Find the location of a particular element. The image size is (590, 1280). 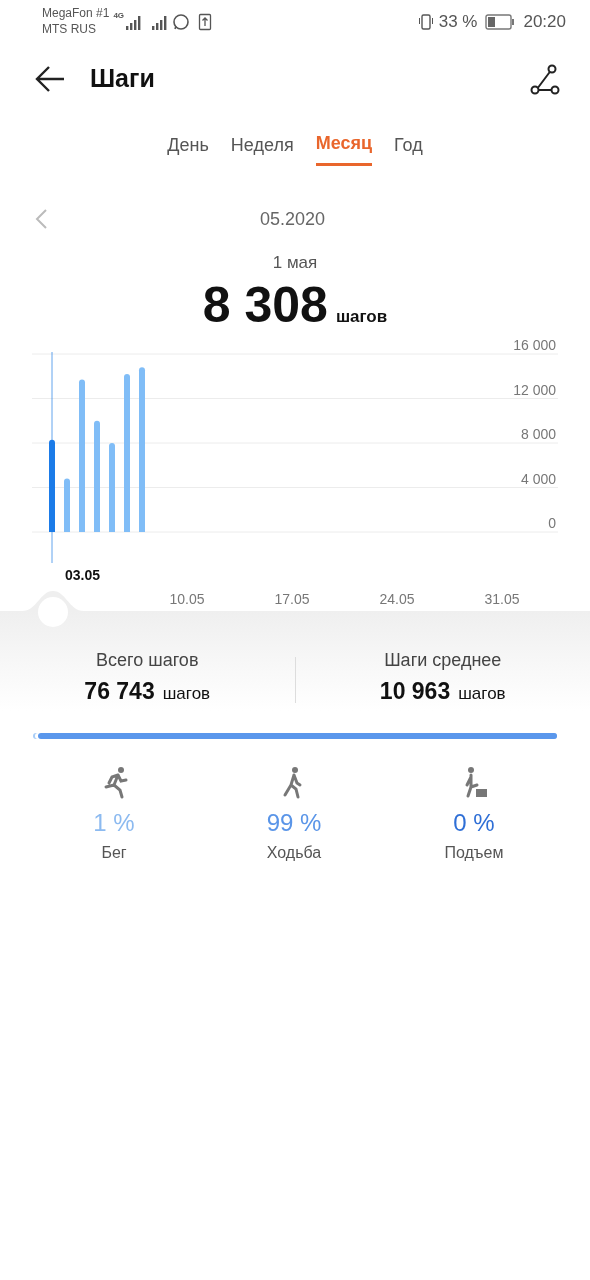

period-label: 05.2020 is located at coordinates (293, 219).